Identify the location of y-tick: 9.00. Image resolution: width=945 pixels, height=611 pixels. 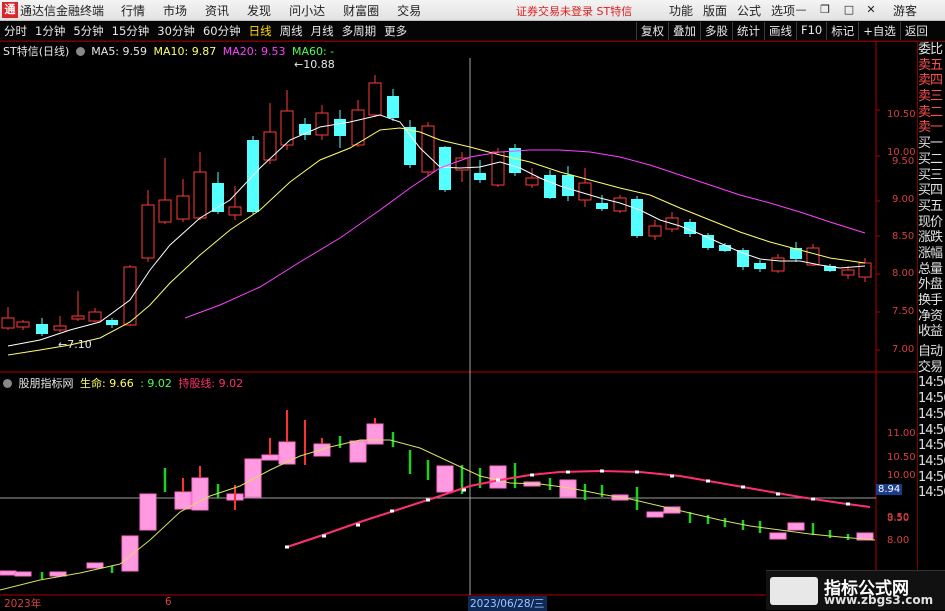
(903, 199).